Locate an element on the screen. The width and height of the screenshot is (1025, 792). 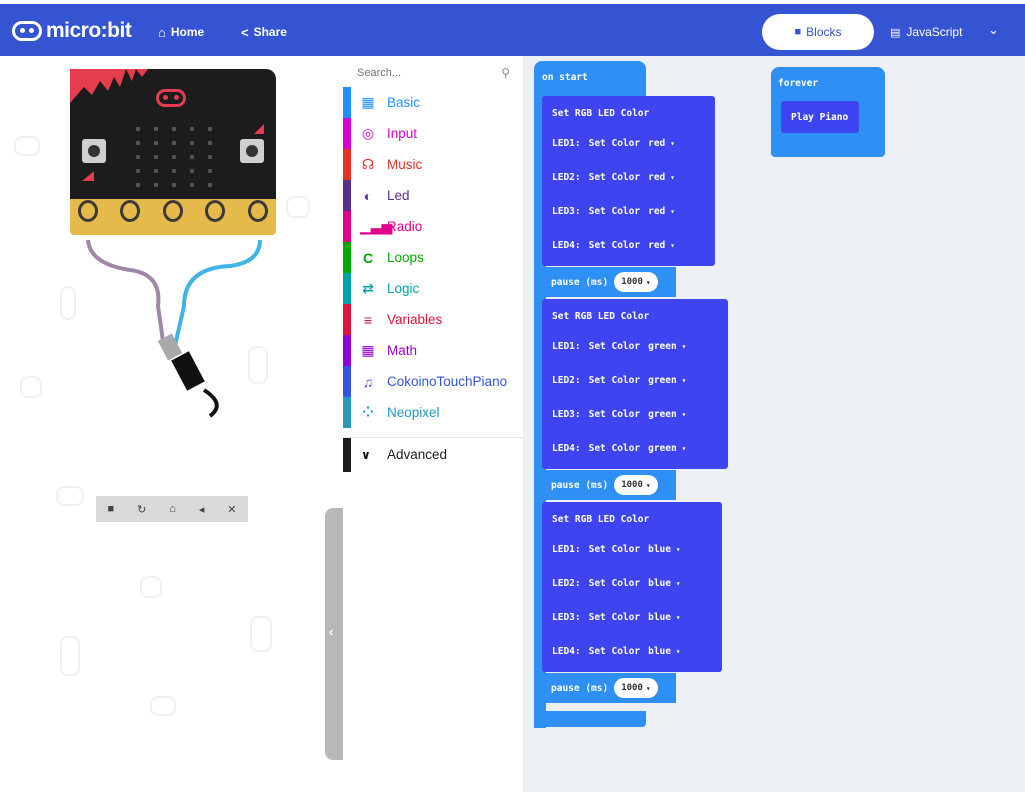
background-doodle is located at coordinates (27, 146).